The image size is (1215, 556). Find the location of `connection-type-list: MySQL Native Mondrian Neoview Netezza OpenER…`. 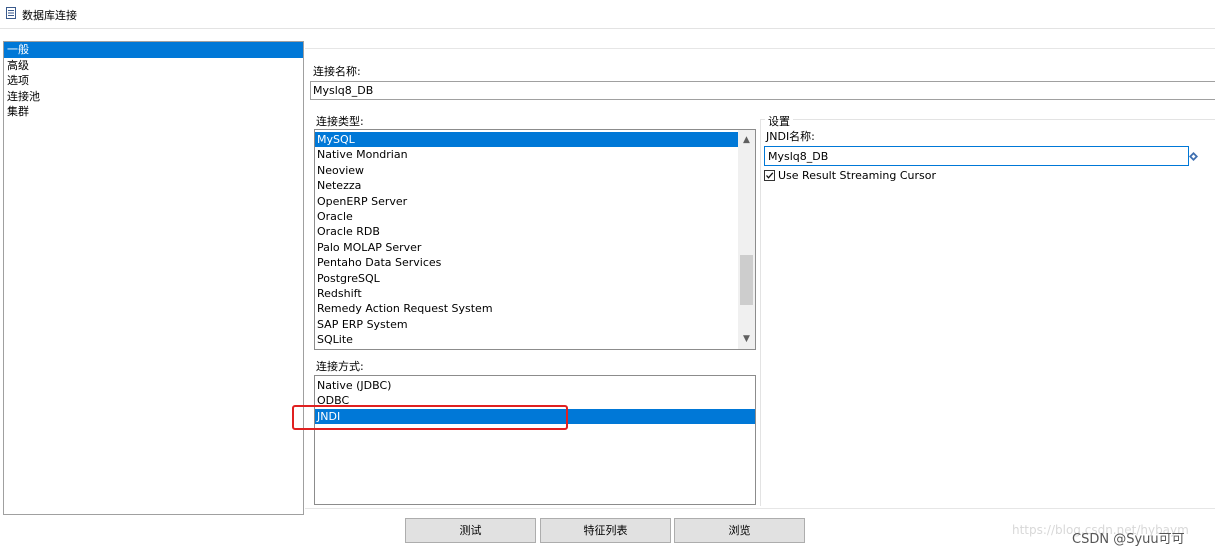

connection-type-list: MySQL Native Mondrian Neoview Netezza OpenER… is located at coordinates (535, 239).